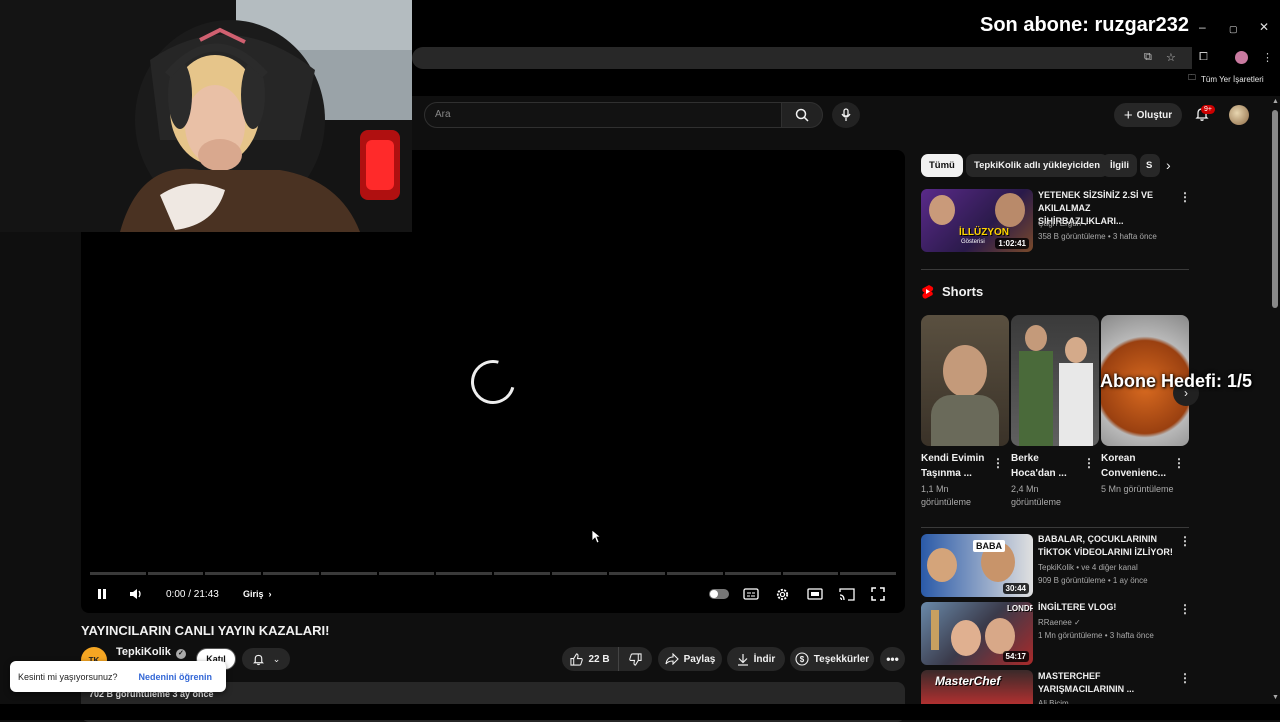 The height and width of the screenshot is (722, 1280). Describe the element at coordinates (764, 659) in the screenshot. I see `download-label: İndir` at that location.